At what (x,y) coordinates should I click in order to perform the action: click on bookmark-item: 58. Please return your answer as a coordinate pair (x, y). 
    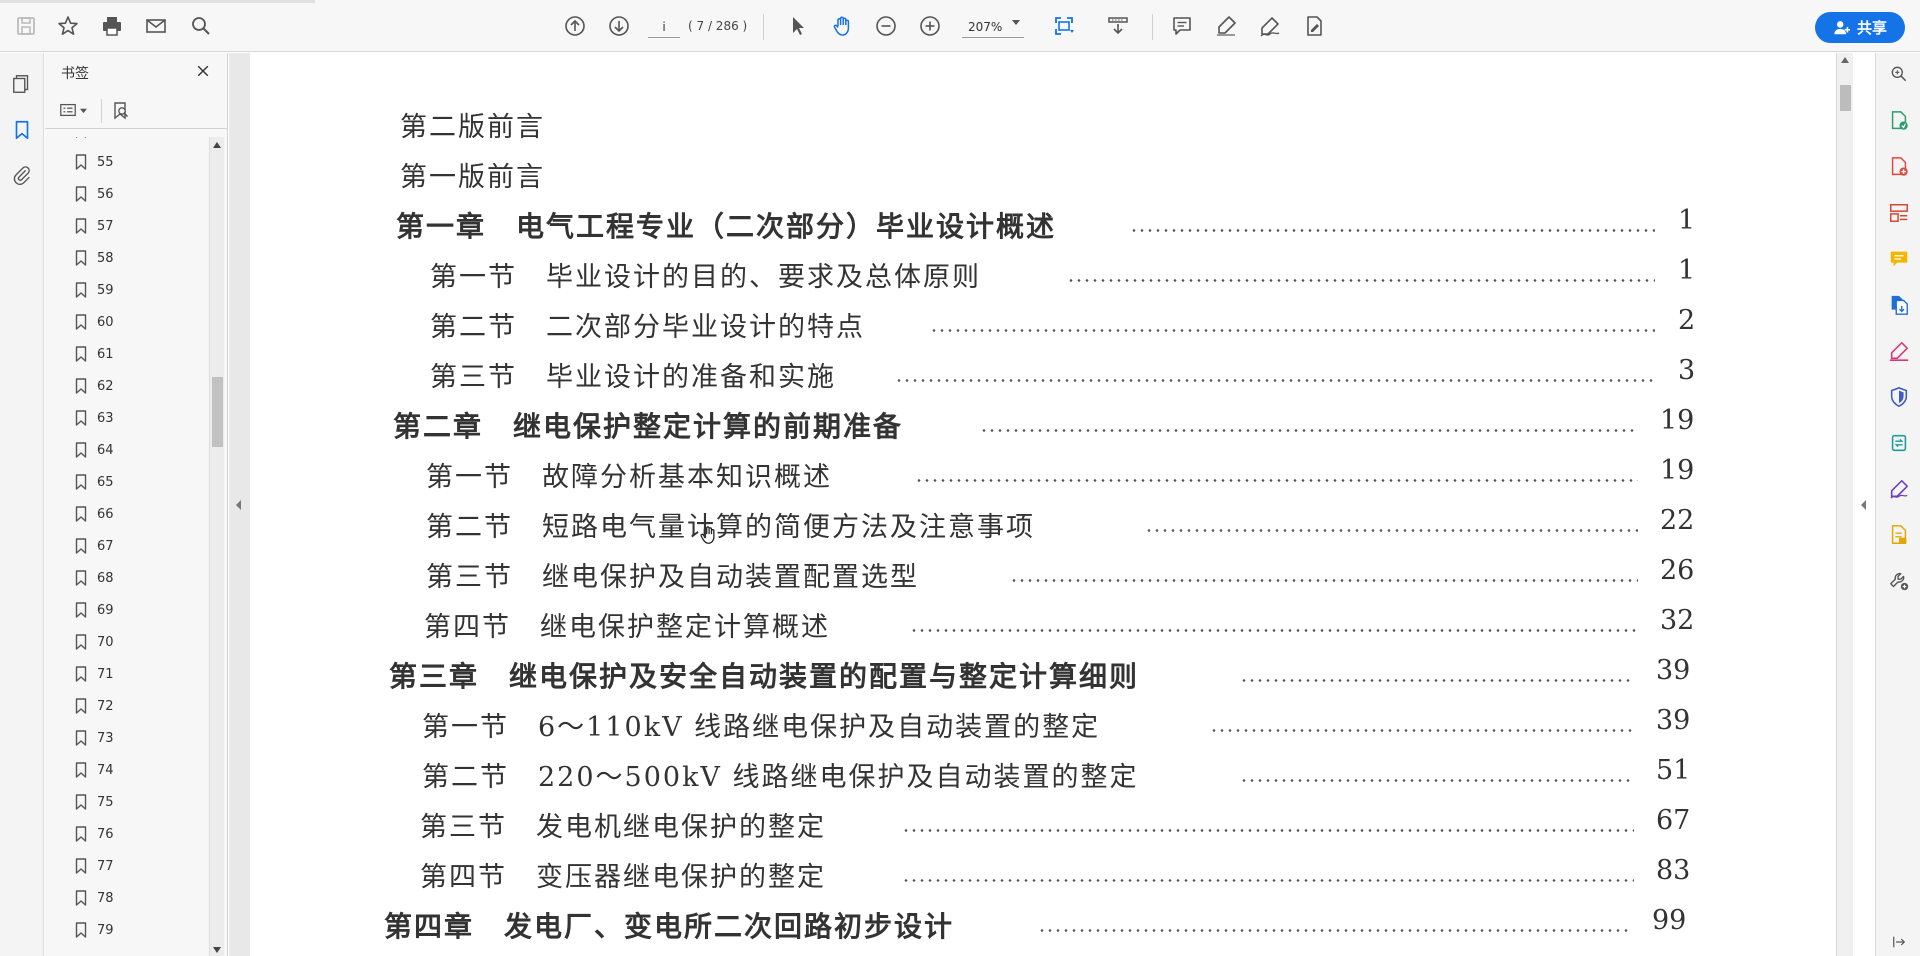
    Looking at the image, I should click on (94, 258).